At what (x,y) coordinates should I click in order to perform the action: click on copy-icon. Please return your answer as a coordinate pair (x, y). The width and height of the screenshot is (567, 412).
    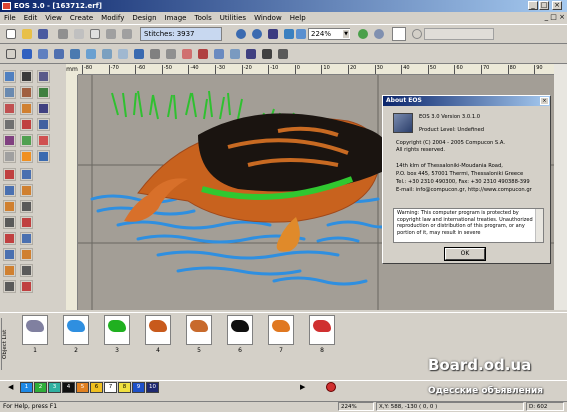
    Looking at the image, I should click on (95, 34).